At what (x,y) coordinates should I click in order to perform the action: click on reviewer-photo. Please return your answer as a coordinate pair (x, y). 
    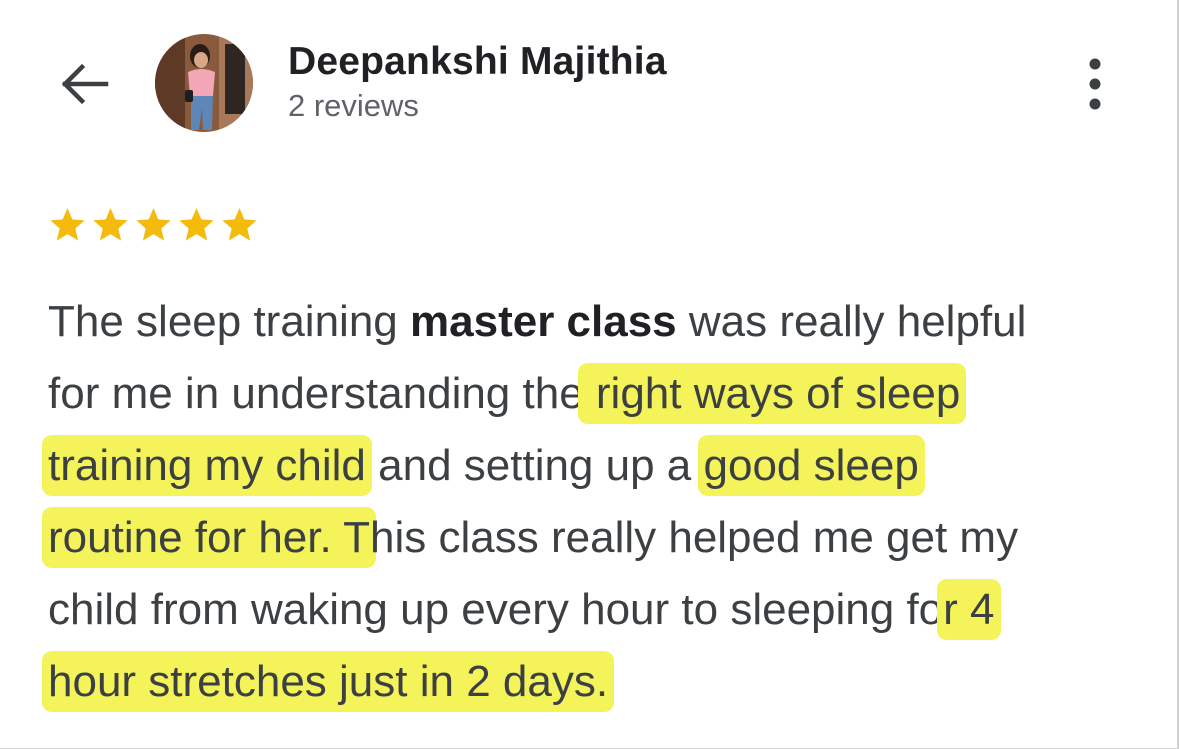
    Looking at the image, I should click on (204, 83).